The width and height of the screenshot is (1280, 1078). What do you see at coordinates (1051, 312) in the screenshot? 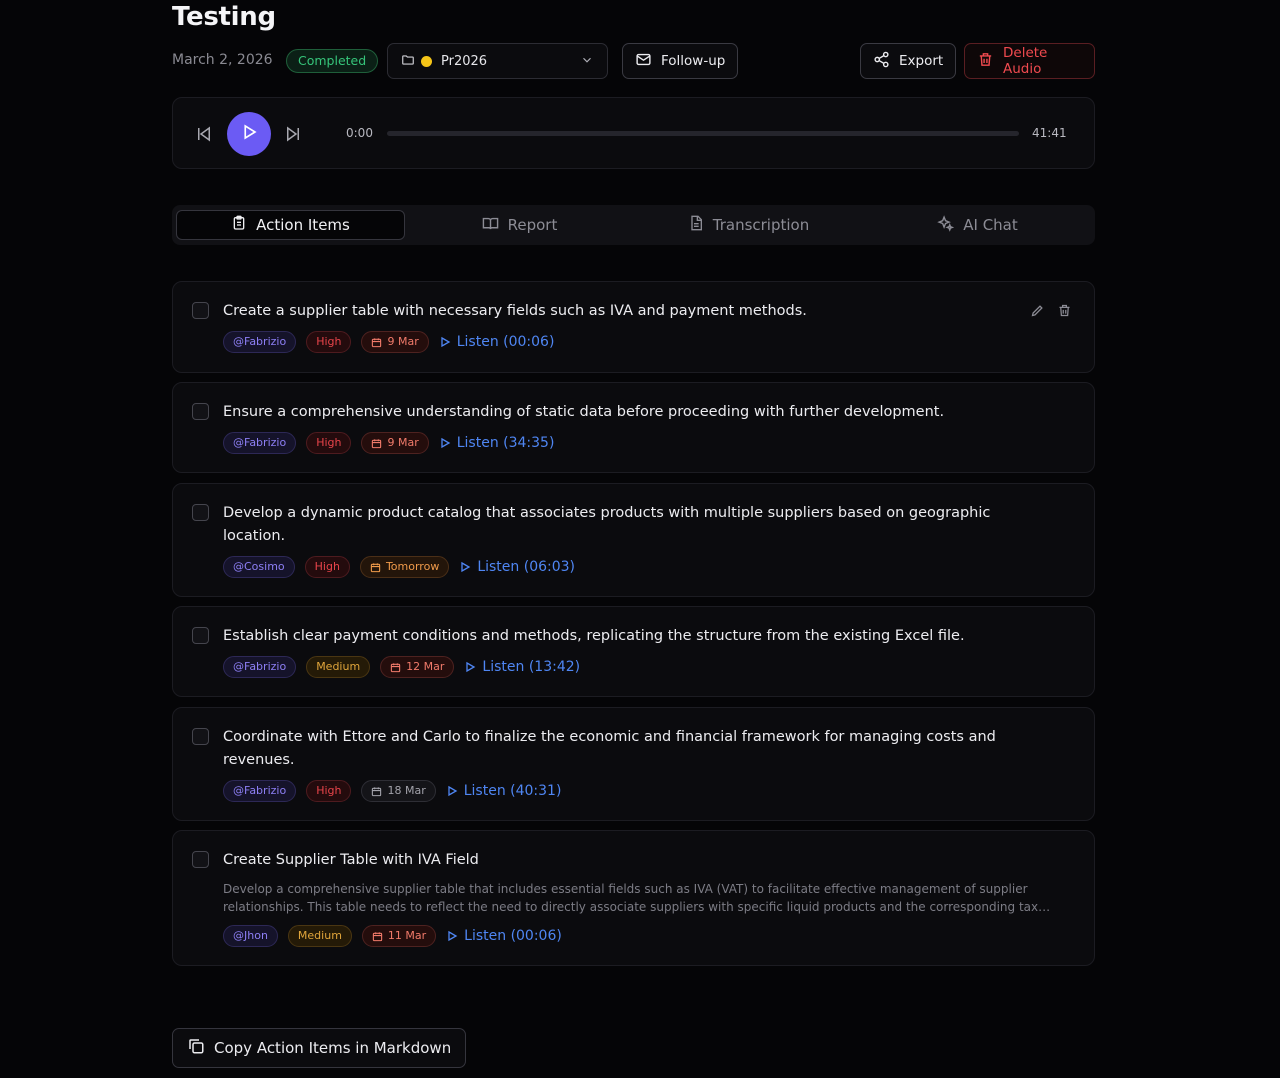
I see `card-actions` at bounding box center [1051, 312].